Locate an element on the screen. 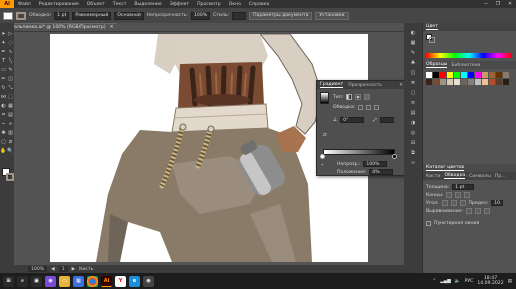 This screenshot has width=516, height=289. linear-gradient-button is located at coordinates (349, 97).